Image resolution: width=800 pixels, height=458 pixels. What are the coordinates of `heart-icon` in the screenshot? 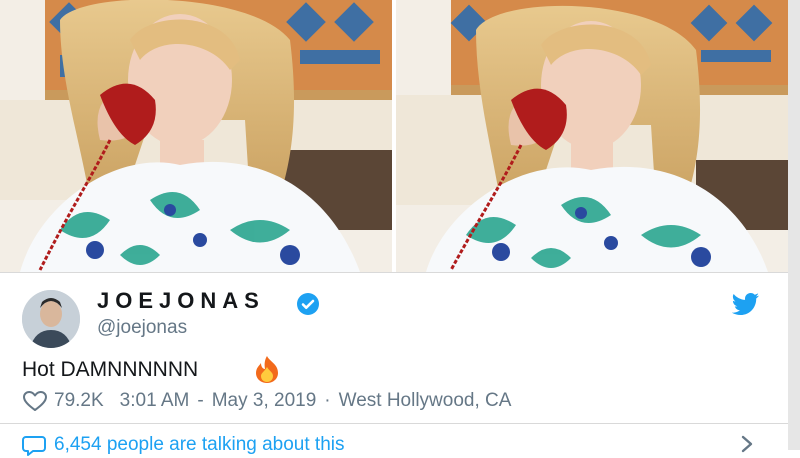 It's located at (35, 401).